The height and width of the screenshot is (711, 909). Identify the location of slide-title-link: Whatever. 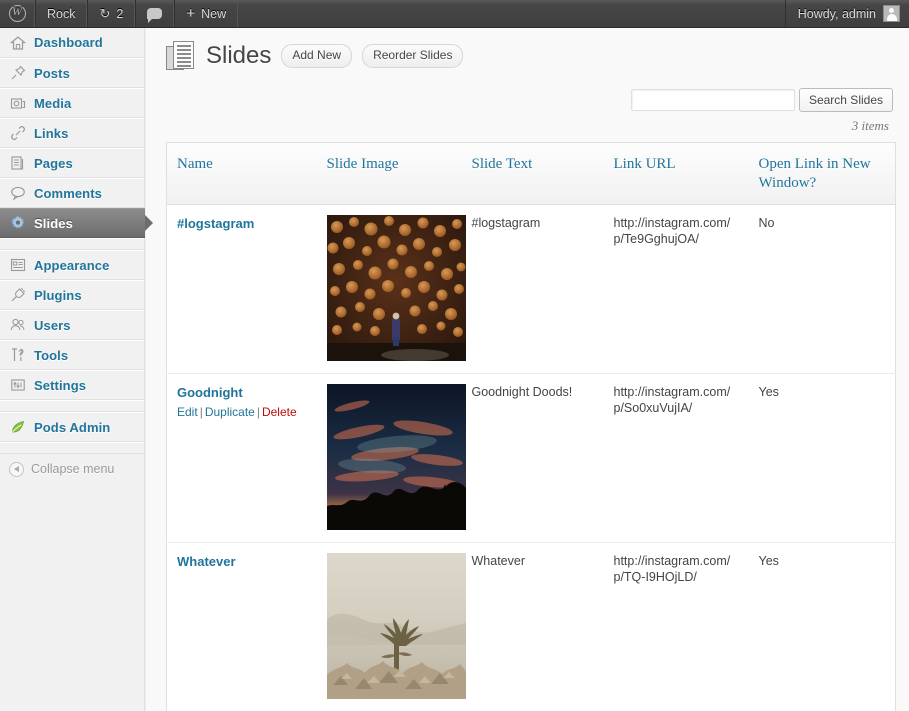
(206, 561).